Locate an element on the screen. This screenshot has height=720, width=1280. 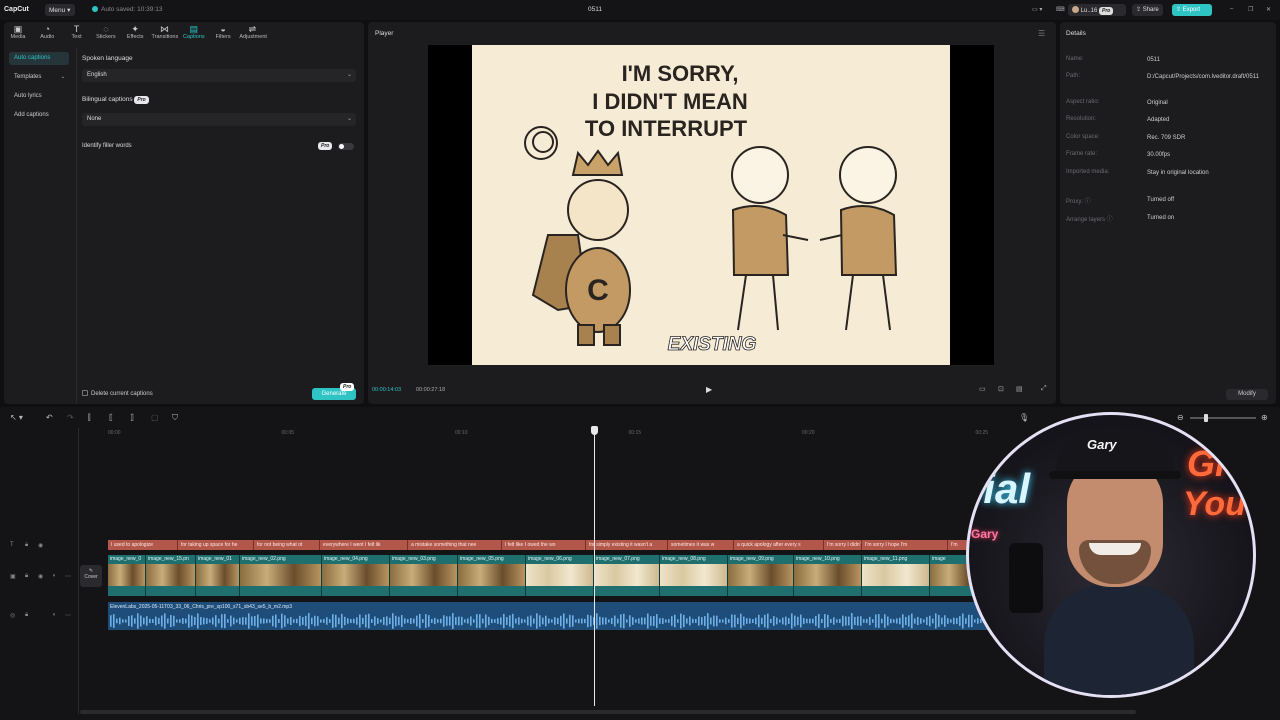
pro-badge: Pro is located at coordinates (141, 100).